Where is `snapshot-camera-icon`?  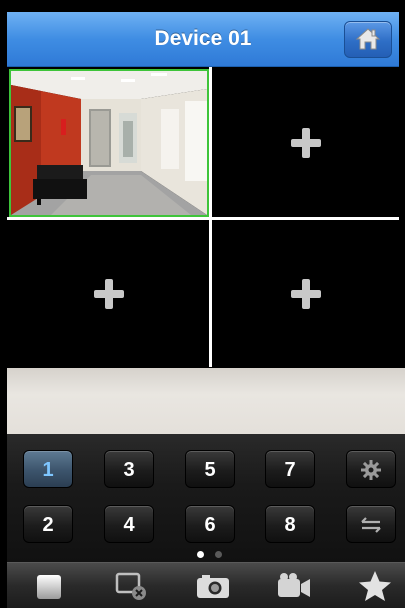
snapshot-camera-icon is located at coordinates (213, 586).